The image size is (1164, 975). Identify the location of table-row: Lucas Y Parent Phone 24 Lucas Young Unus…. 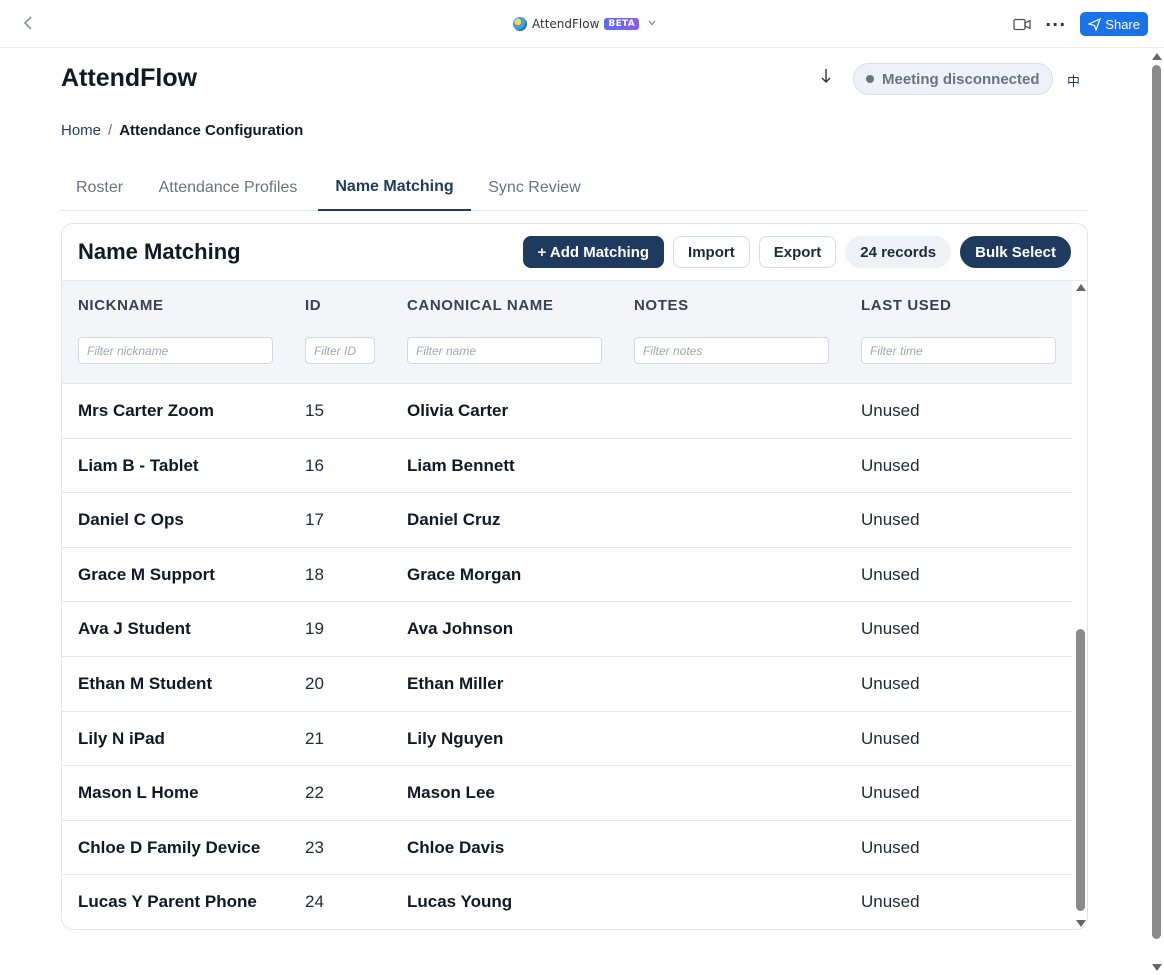
(567, 902).